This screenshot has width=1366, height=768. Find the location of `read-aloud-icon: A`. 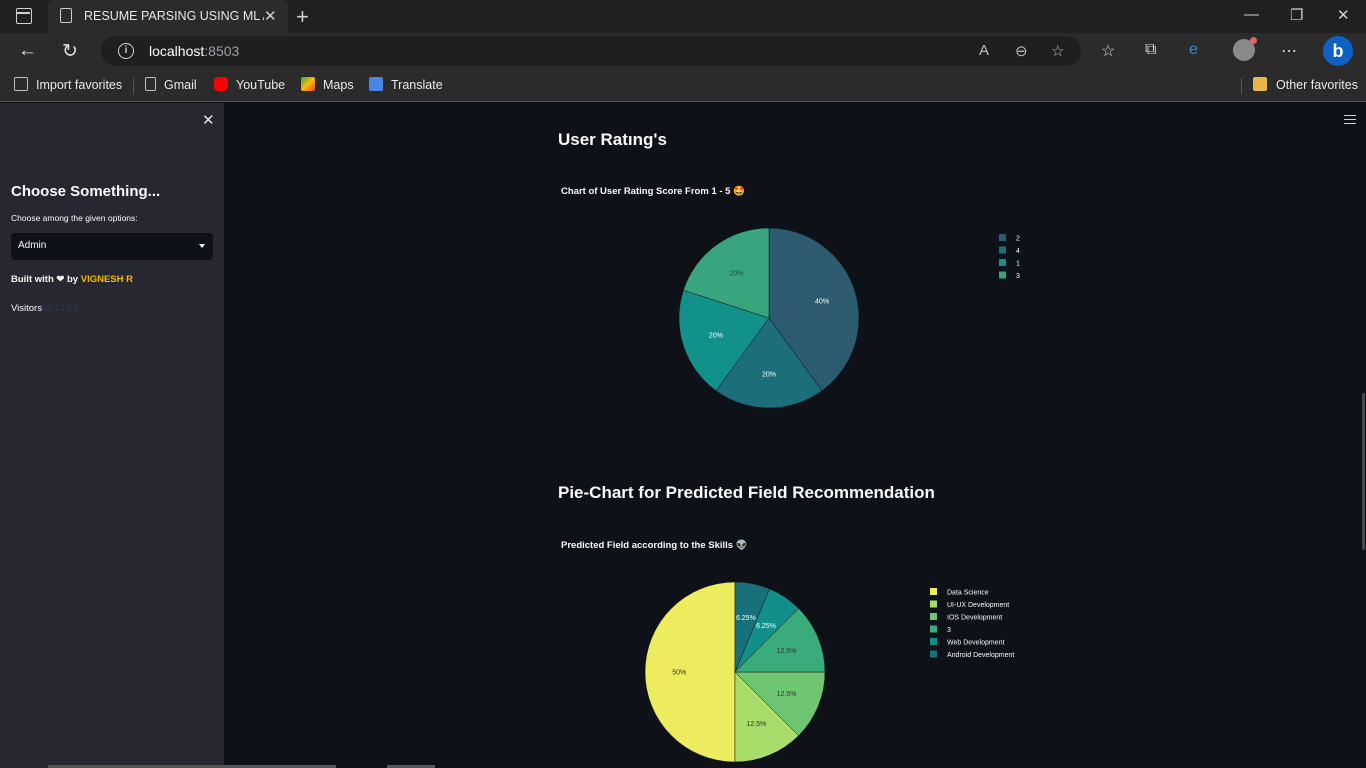

read-aloud-icon: A is located at coordinates (984, 50).